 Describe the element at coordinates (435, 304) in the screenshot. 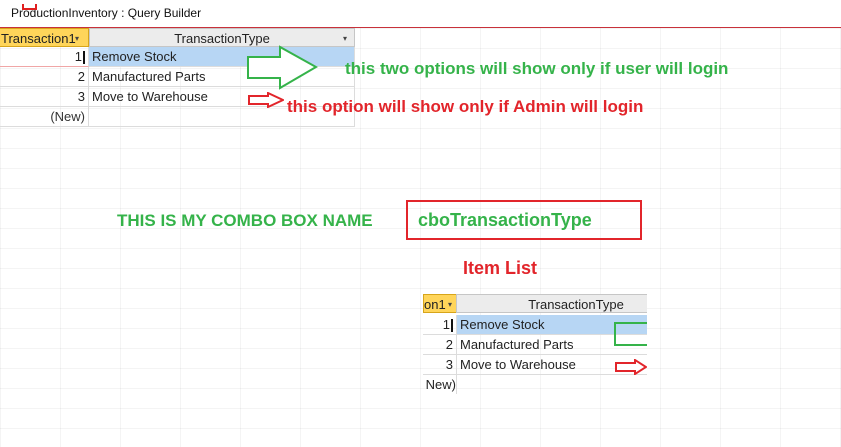

I see `column-header-label: on1` at that location.